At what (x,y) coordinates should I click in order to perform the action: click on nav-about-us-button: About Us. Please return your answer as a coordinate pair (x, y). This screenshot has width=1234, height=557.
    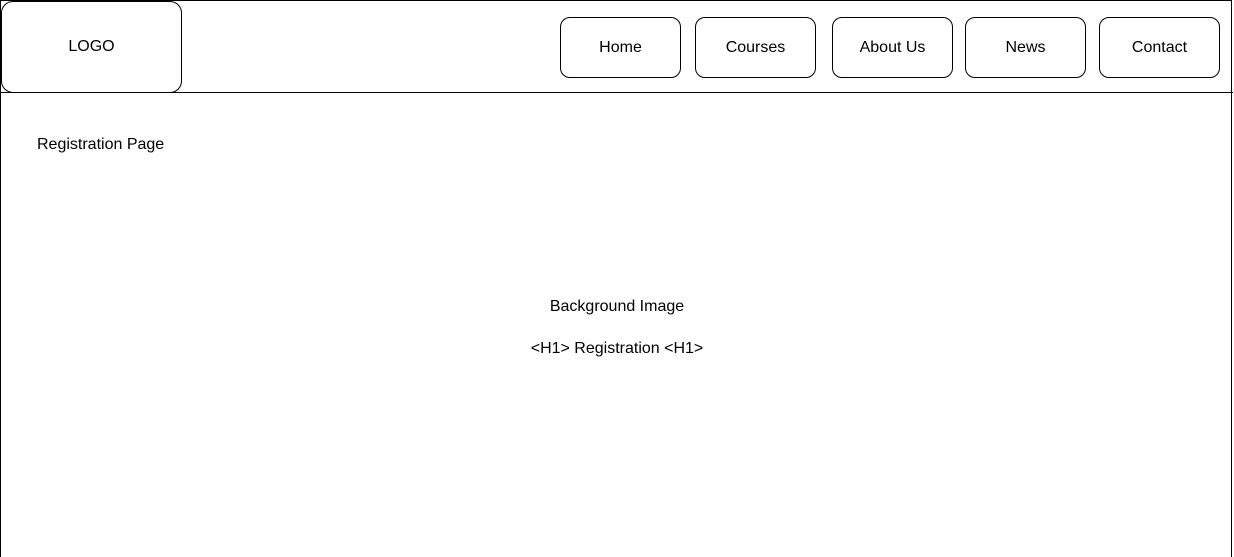
    Looking at the image, I should click on (892, 47).